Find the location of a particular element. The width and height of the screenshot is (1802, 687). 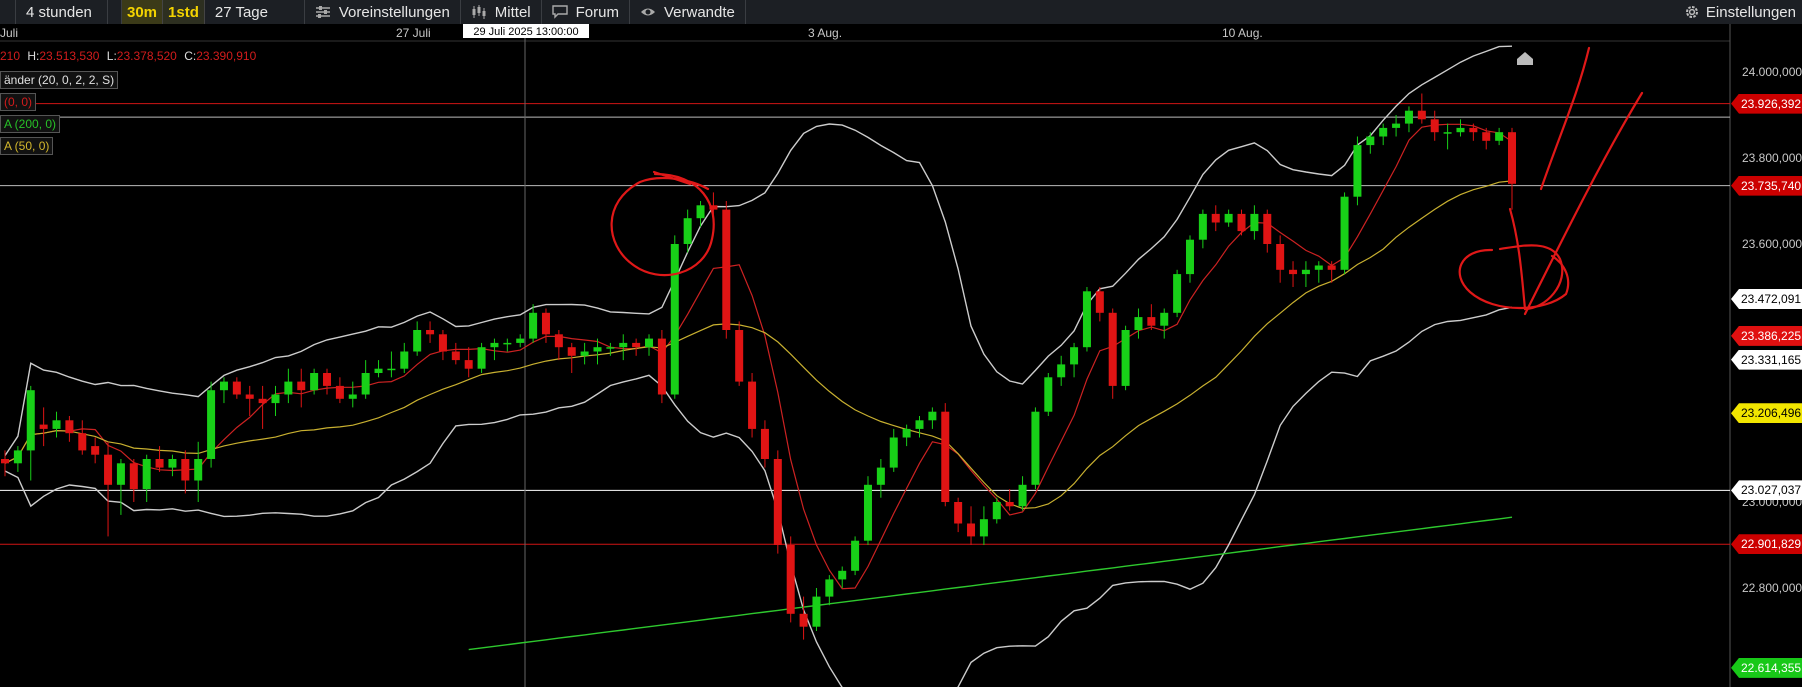

range-separator is located at coordinates (115, 12).